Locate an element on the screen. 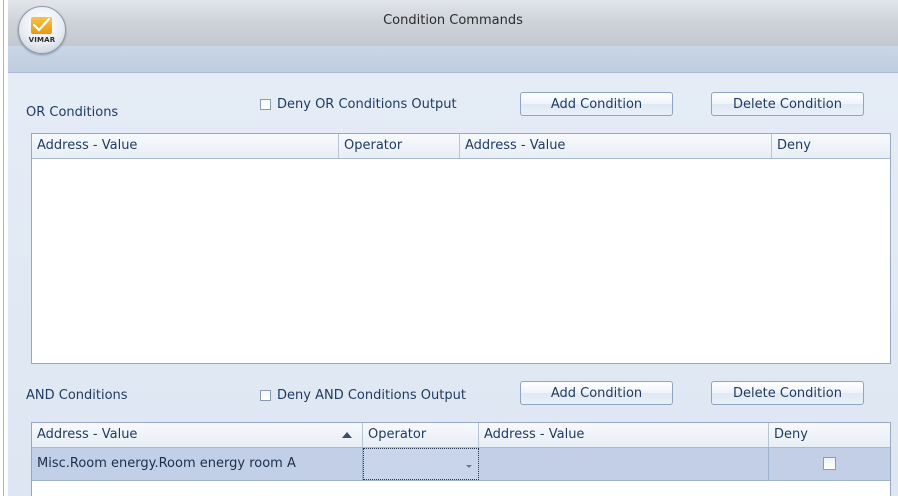 The width and height of the screenshot is (898, 496). vimar-logo-icon is located at coordinates (41, 25).